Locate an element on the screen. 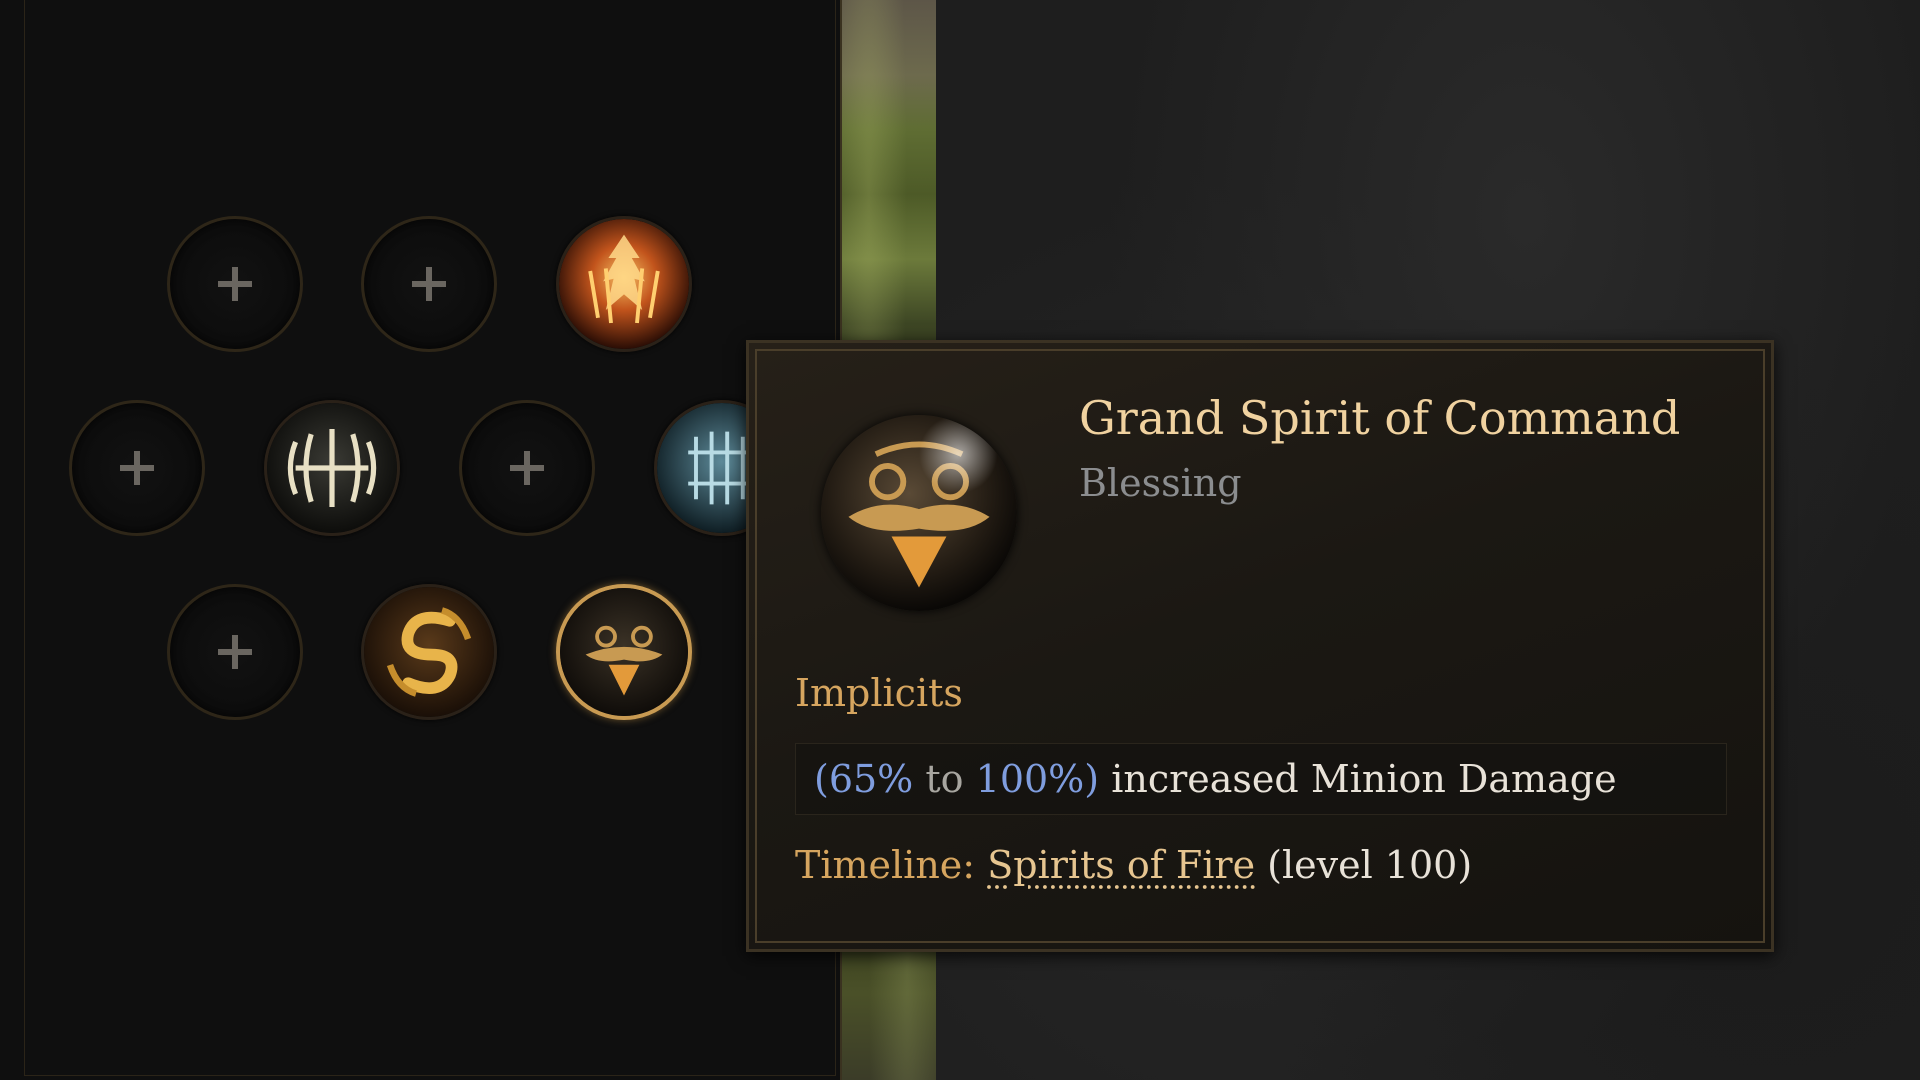  blessing-slot-spirit-of-command is located at coordinates (624, 652).